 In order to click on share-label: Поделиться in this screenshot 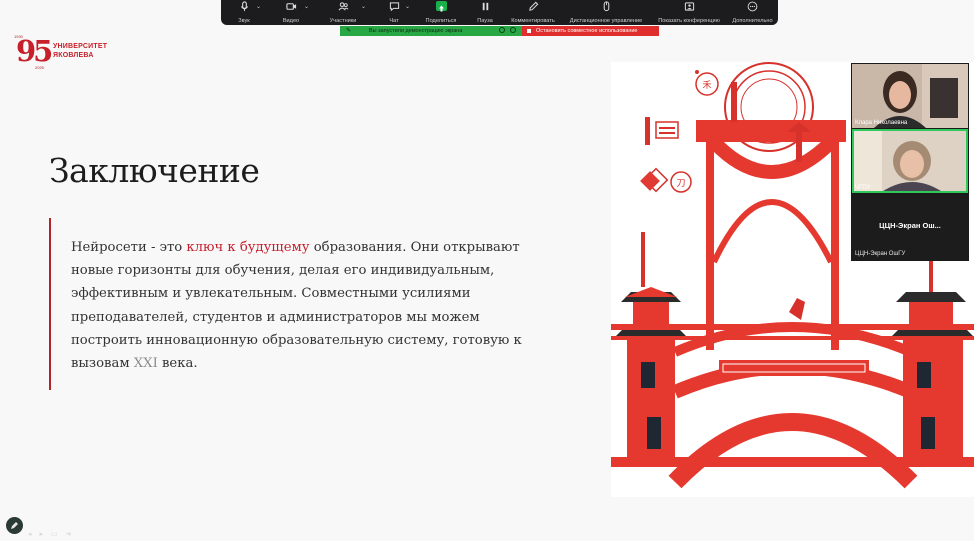, I will do `click(441, 21)`.